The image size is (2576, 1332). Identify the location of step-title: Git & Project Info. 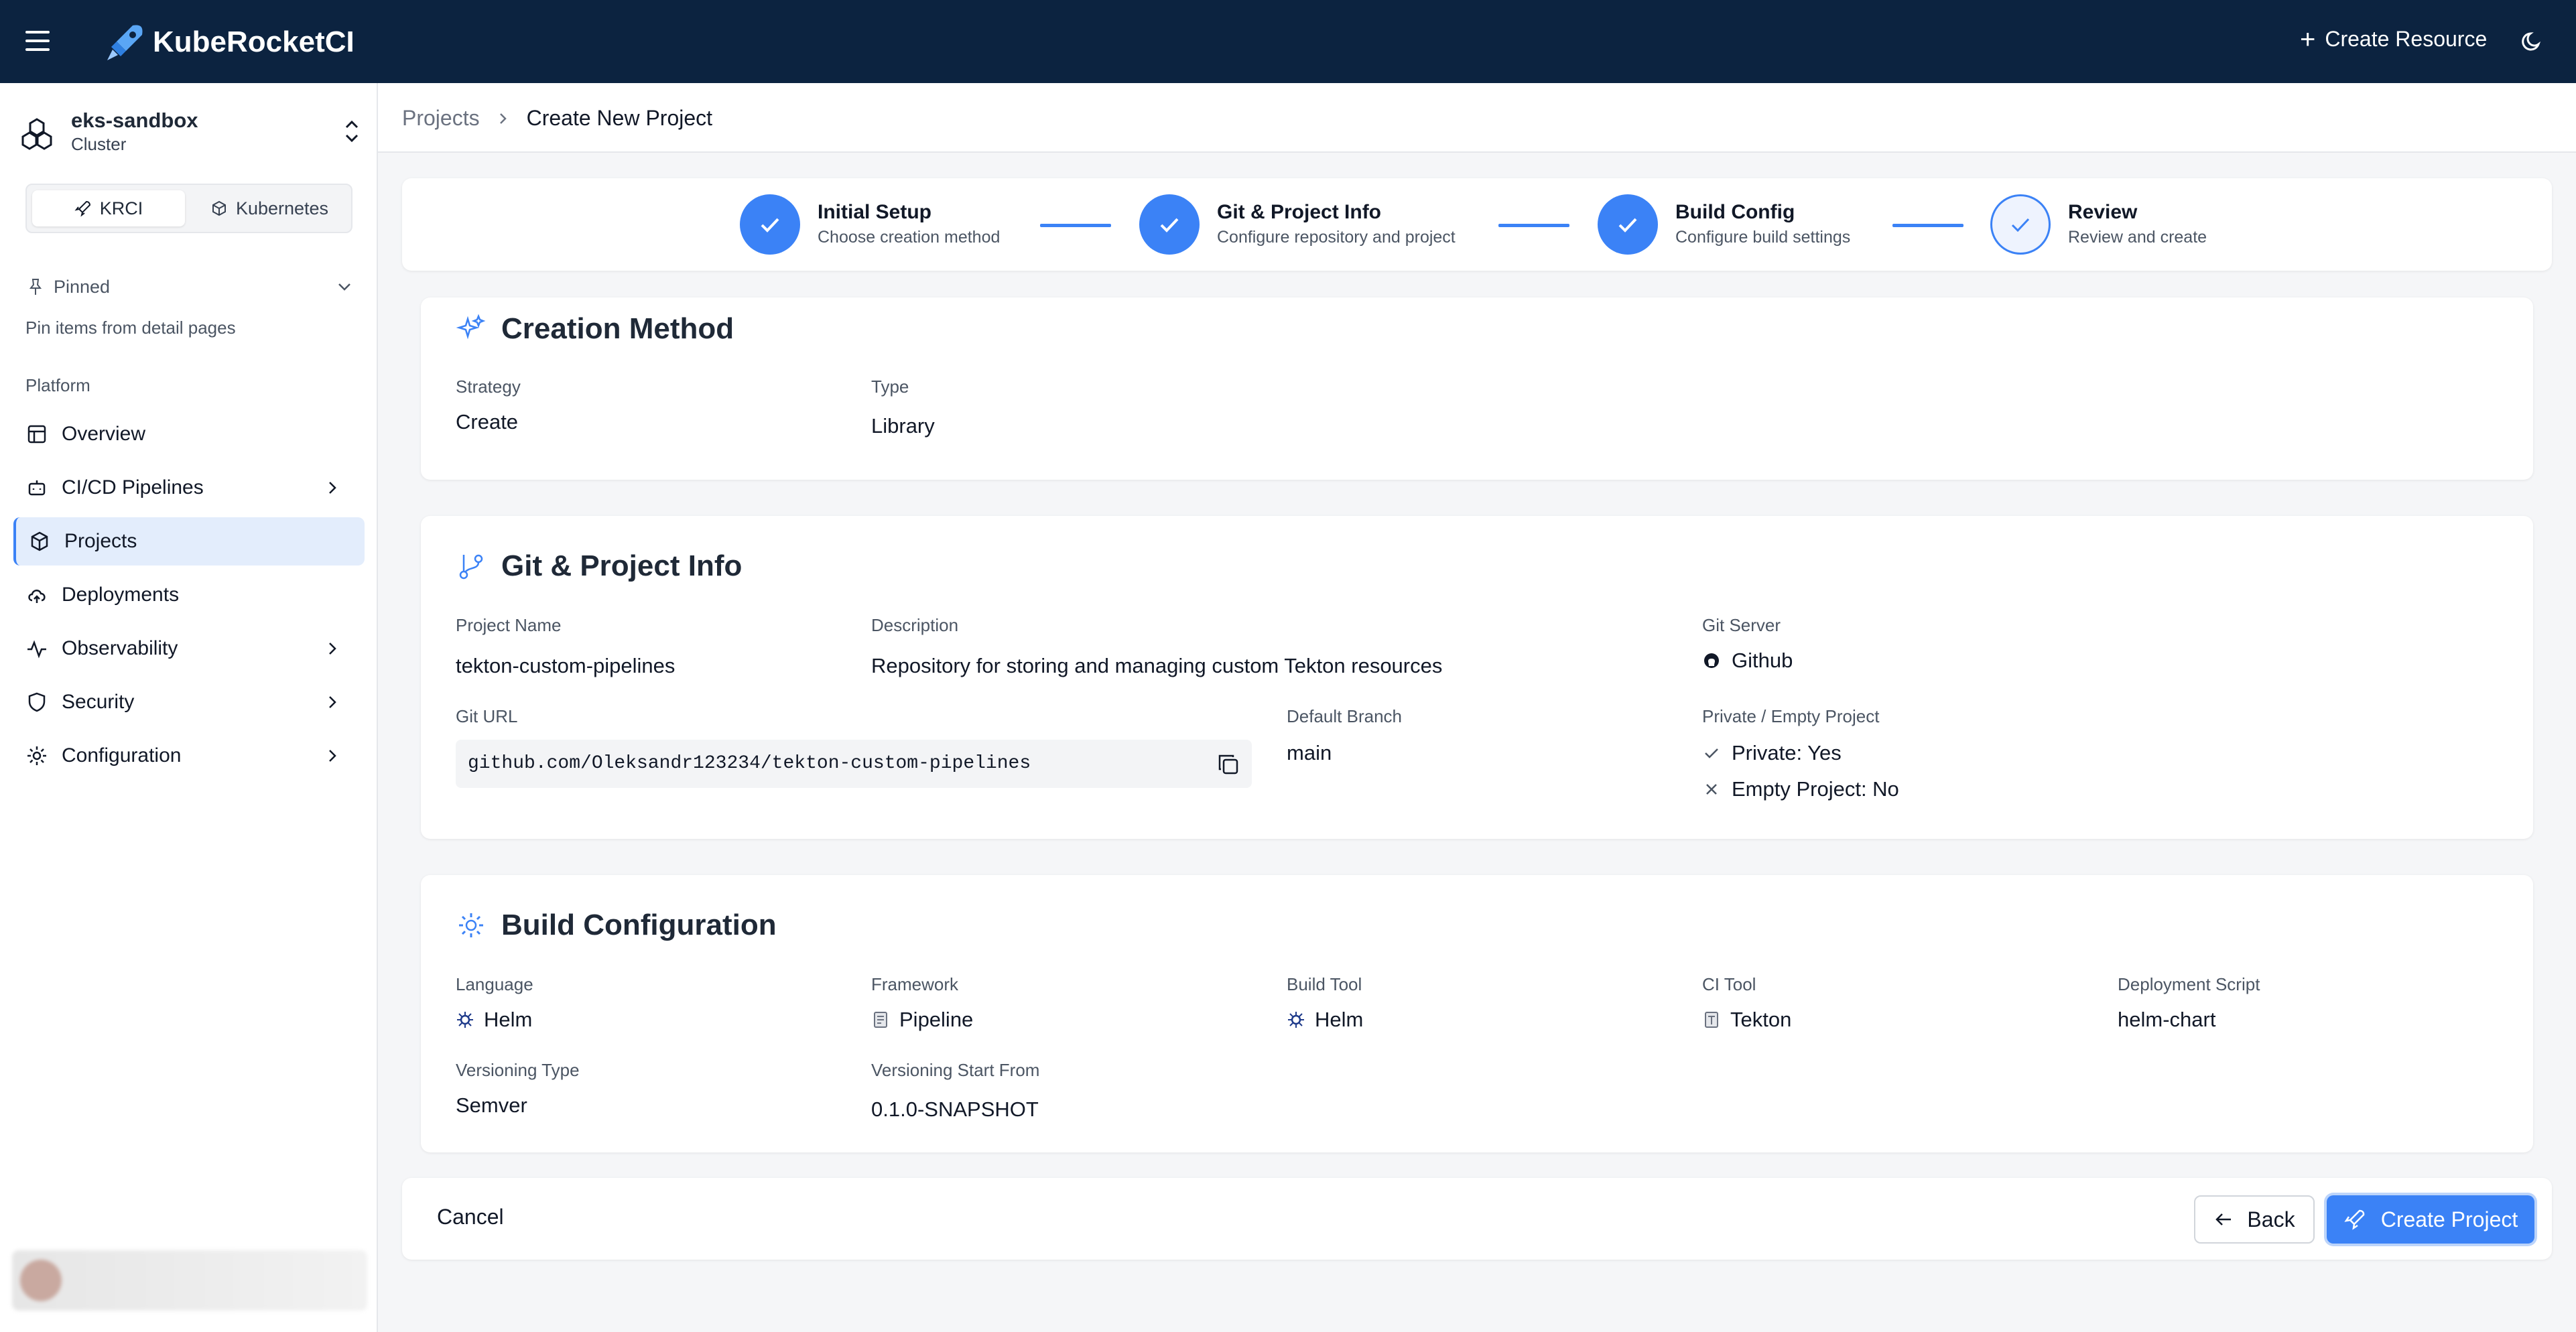
(1299, 212).